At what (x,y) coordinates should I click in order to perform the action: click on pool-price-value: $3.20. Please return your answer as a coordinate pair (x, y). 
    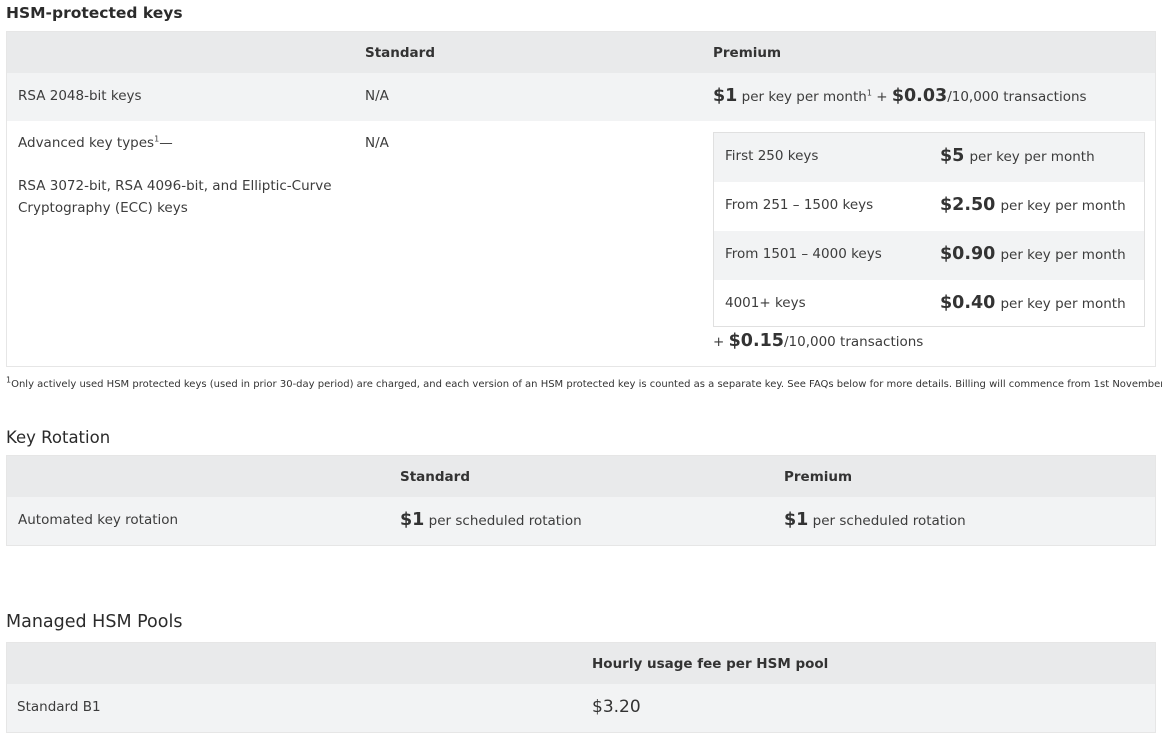
    Looking at the image, I should click on (616, 707).